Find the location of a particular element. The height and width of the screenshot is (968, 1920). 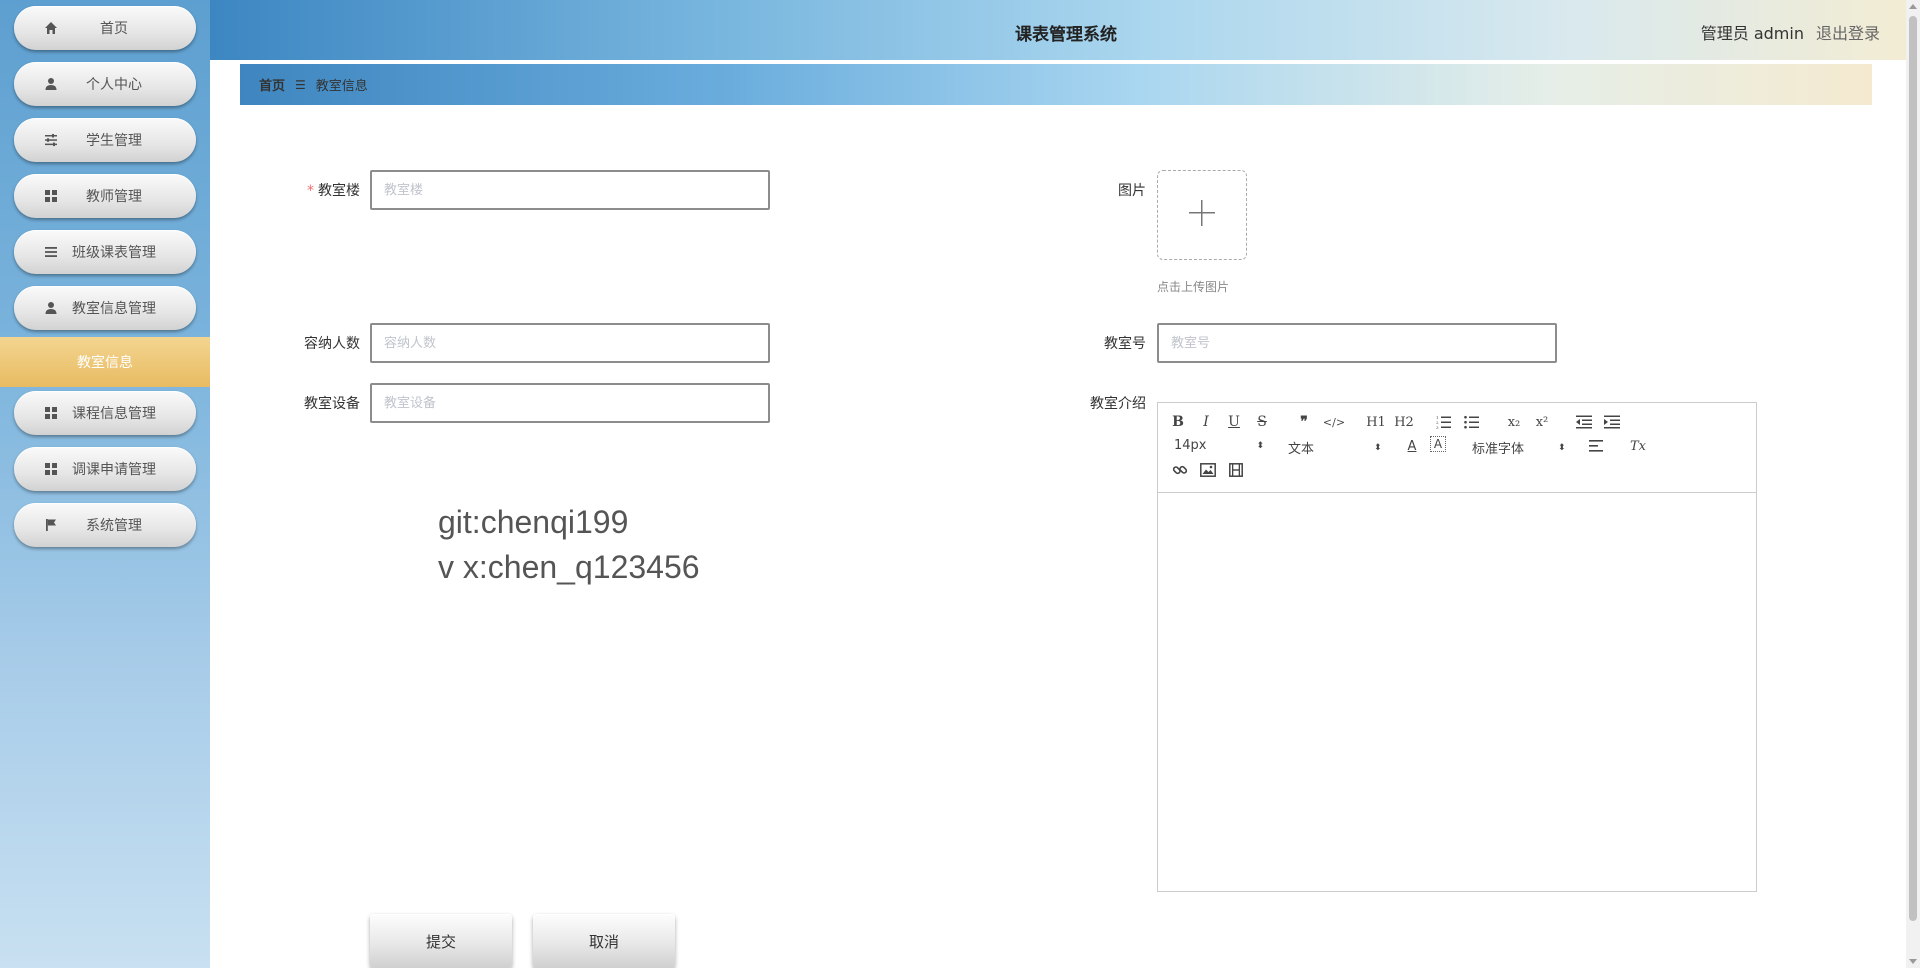

ordered-list-icon: 123 is located at coordinates (1444, 422).